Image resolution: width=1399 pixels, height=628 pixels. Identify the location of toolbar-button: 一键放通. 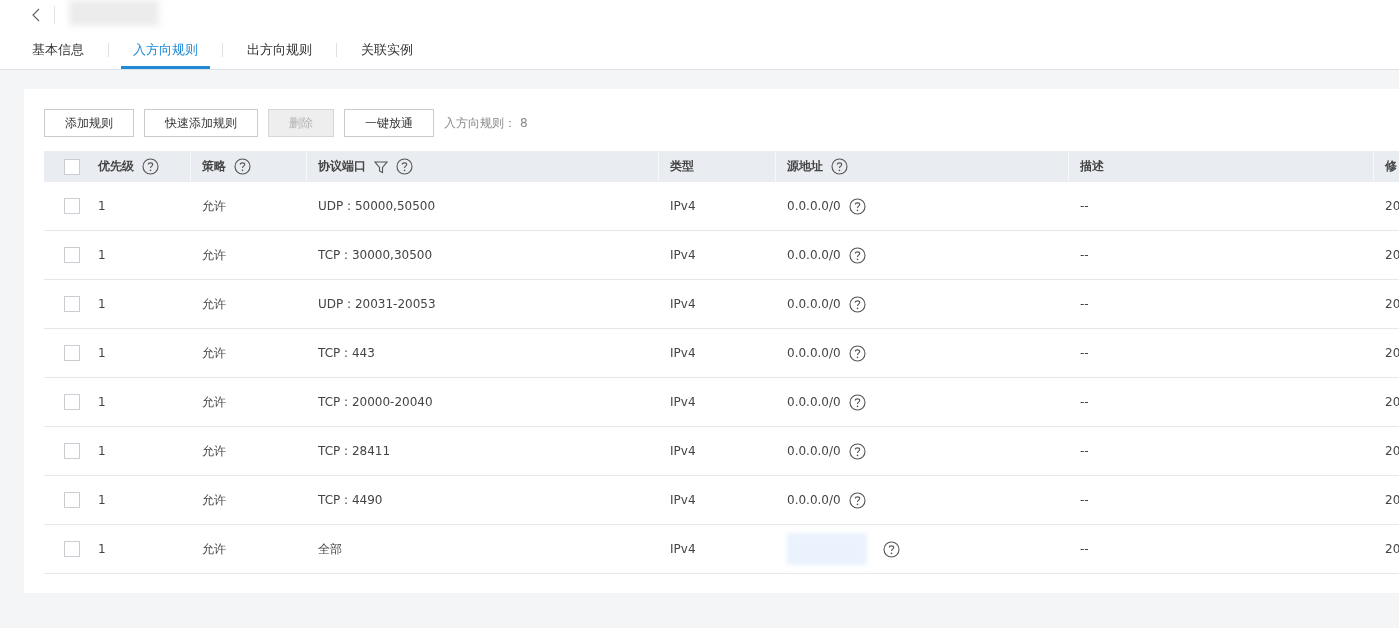
(389, 123).